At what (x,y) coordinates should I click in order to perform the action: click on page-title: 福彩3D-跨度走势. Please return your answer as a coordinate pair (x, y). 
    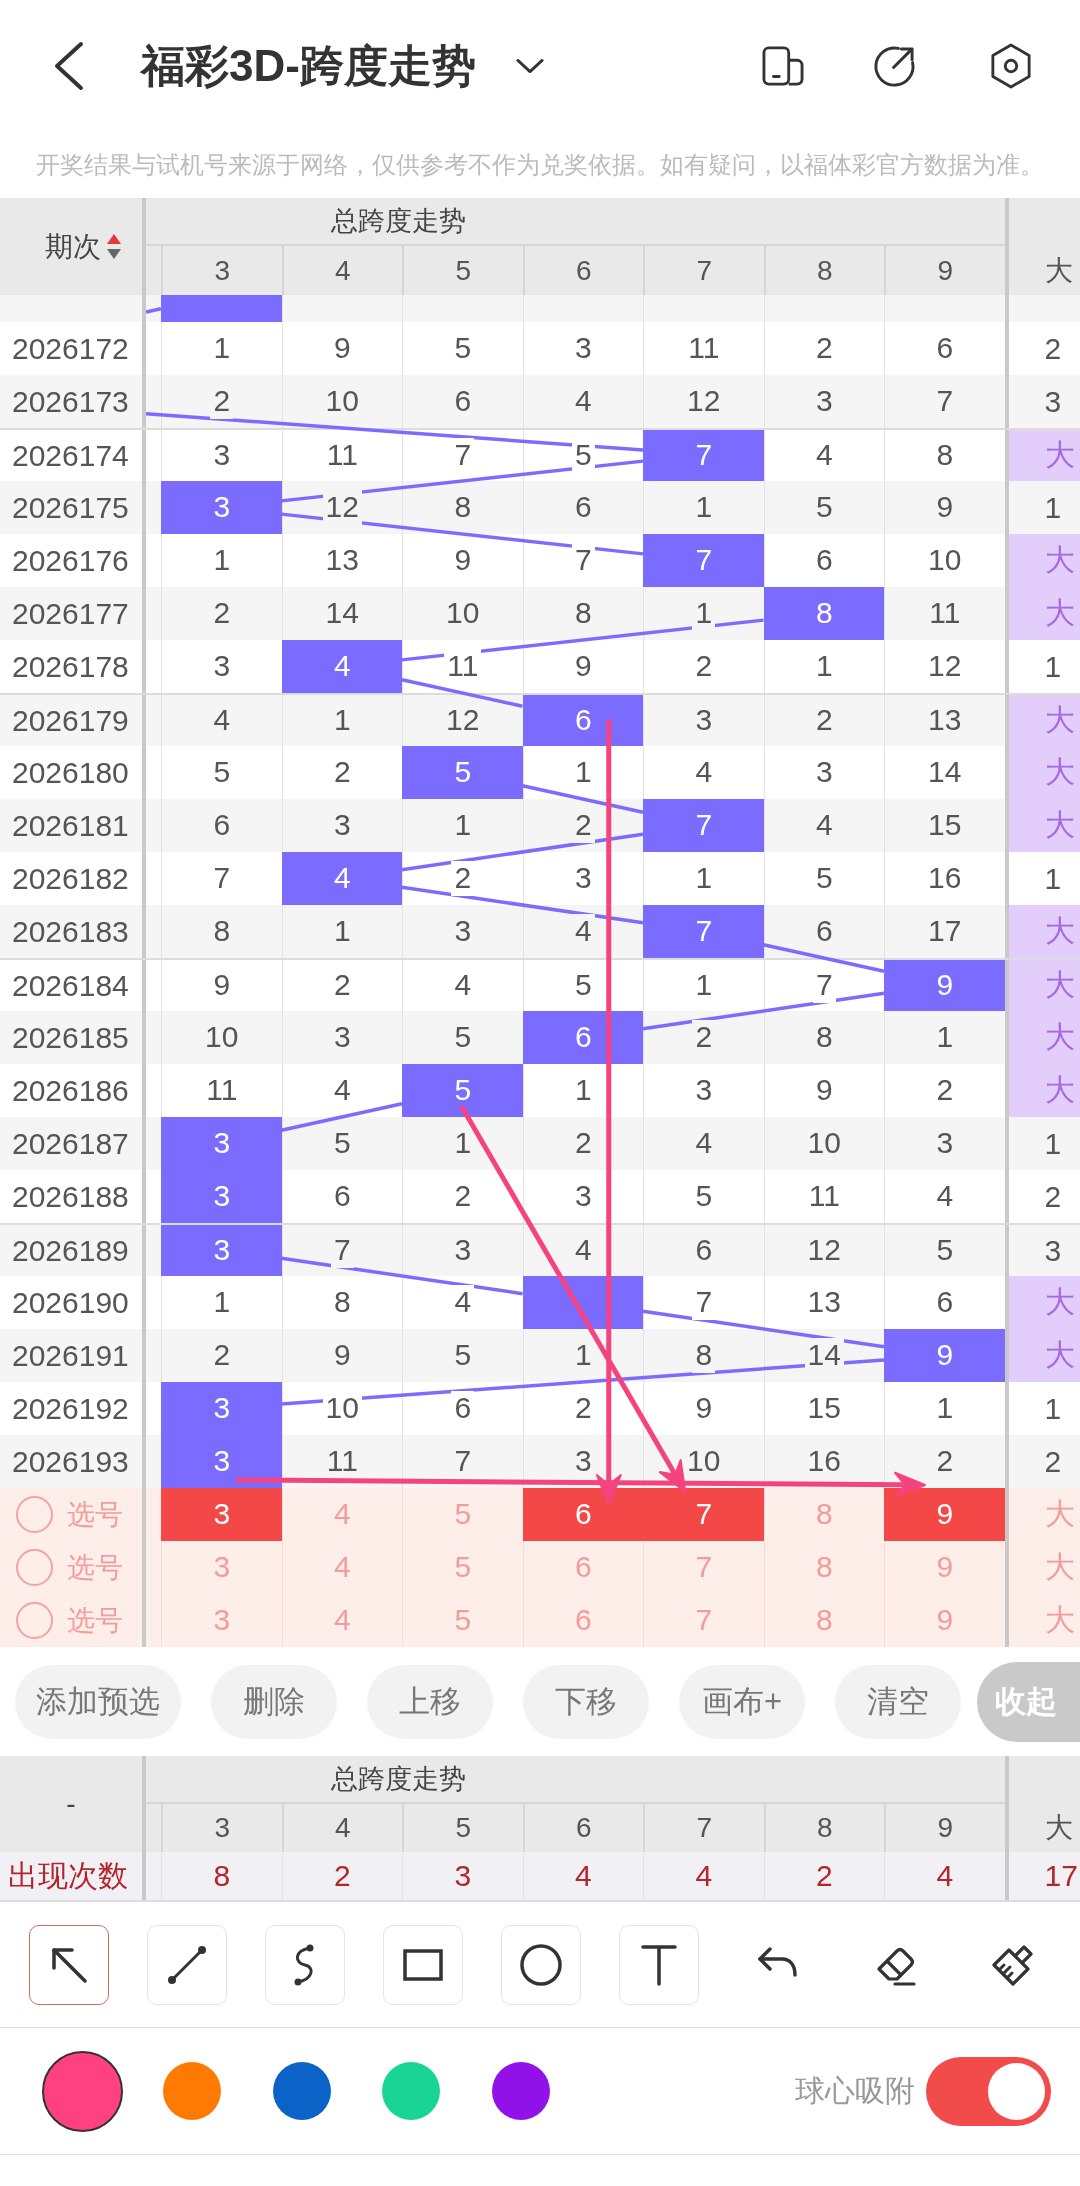
    Looking at the image, I should click on (308, 65).